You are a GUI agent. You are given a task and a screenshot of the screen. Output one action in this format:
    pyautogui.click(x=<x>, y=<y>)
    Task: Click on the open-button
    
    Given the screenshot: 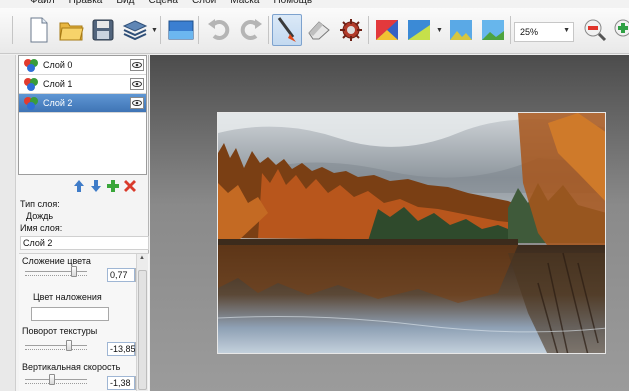 What is the action you would take?
    pyautogui.click(x=71, y=30)
    